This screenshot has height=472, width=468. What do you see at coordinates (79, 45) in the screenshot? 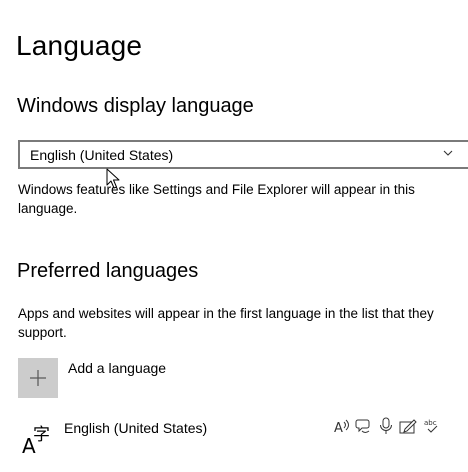
I see `page-title: Language` at bounding box center [79, 45].